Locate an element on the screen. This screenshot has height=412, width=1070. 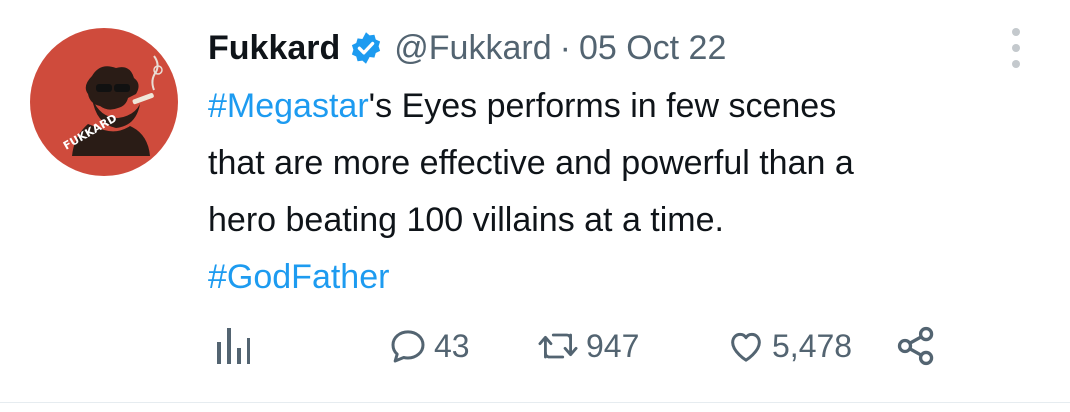
share-button is located at coordinates (916, 346).